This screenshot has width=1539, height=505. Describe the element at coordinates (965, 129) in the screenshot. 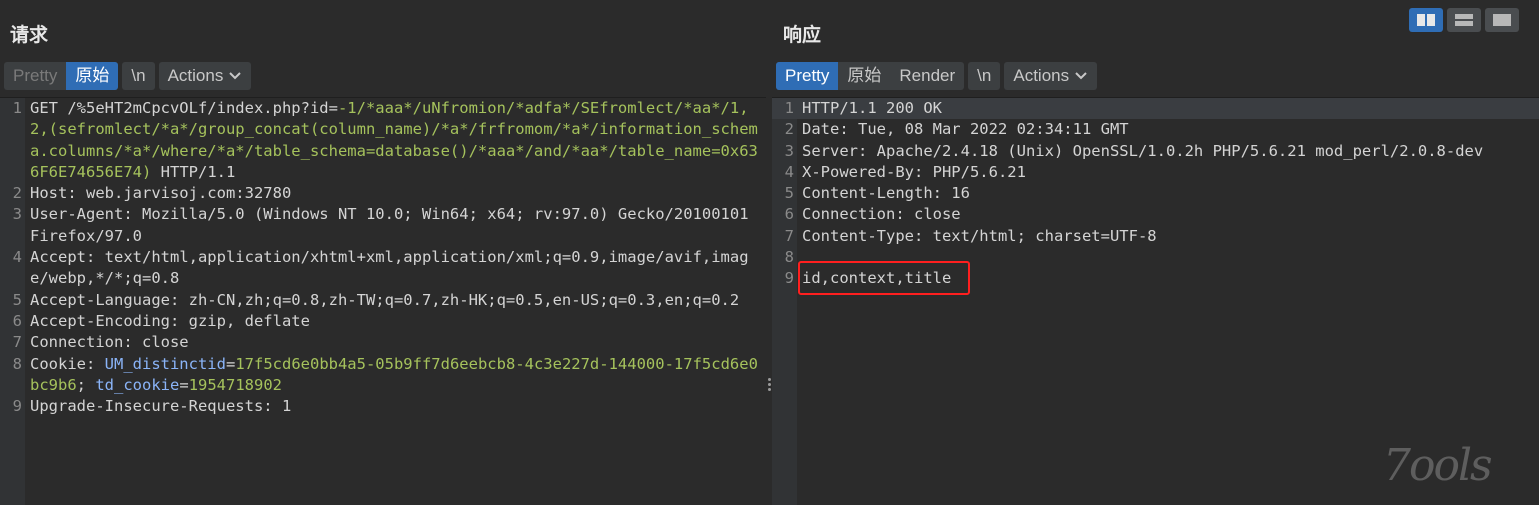

I see `code-text: Date: Tue, 08 Mar 2022 02:34:11 GMT` at that location.